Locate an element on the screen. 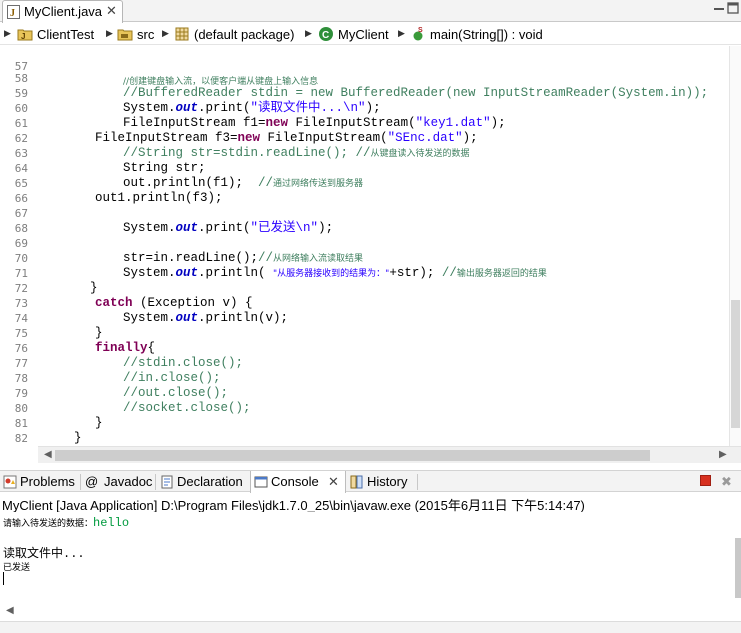 The width and height of the screenshot is (741, 633). code-line: 67 System.out.print("已发送\n"); is located at coordinates (174, 221).